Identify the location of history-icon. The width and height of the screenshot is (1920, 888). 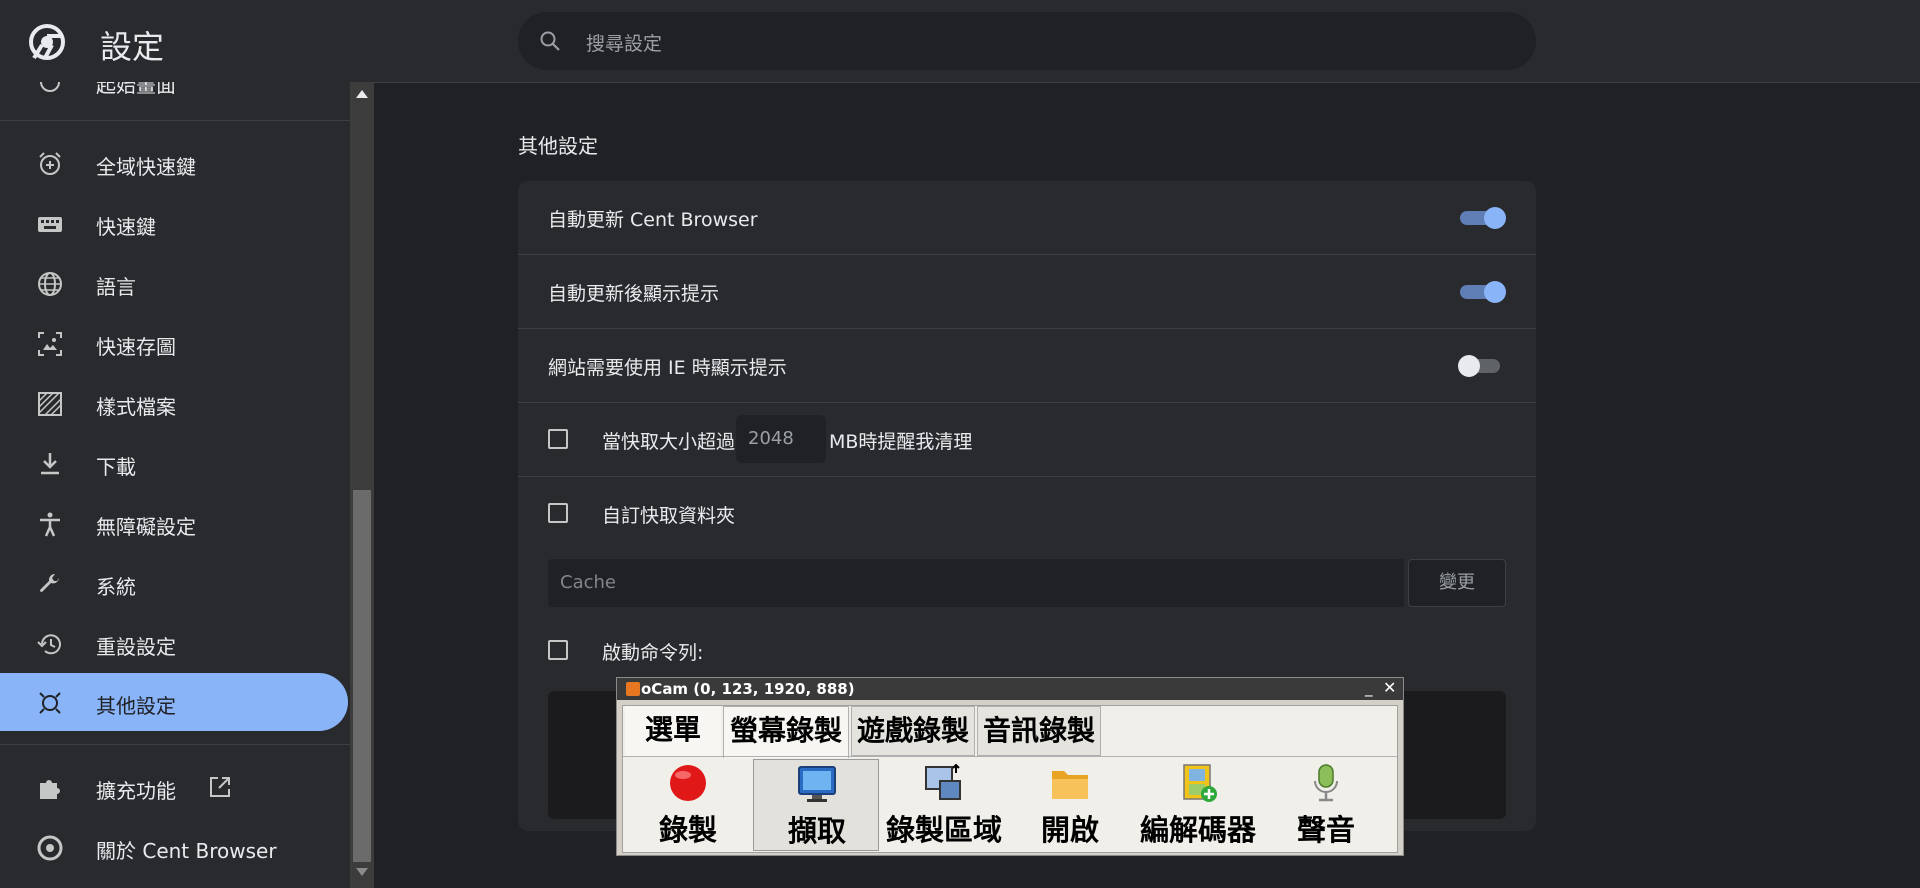
(49, 644).